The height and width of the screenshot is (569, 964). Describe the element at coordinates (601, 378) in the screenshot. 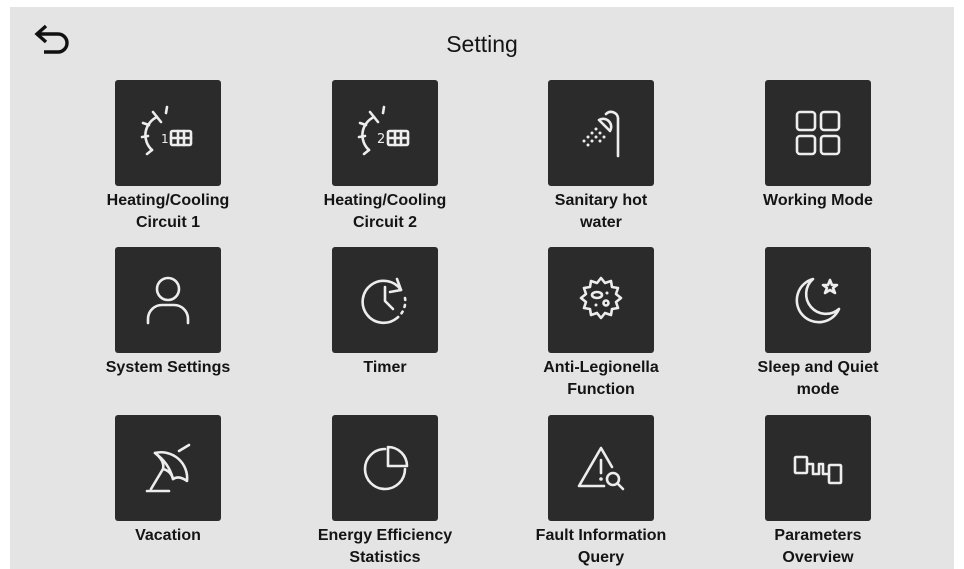

I see `tile-label: Anti-Legionella Function` at that location.